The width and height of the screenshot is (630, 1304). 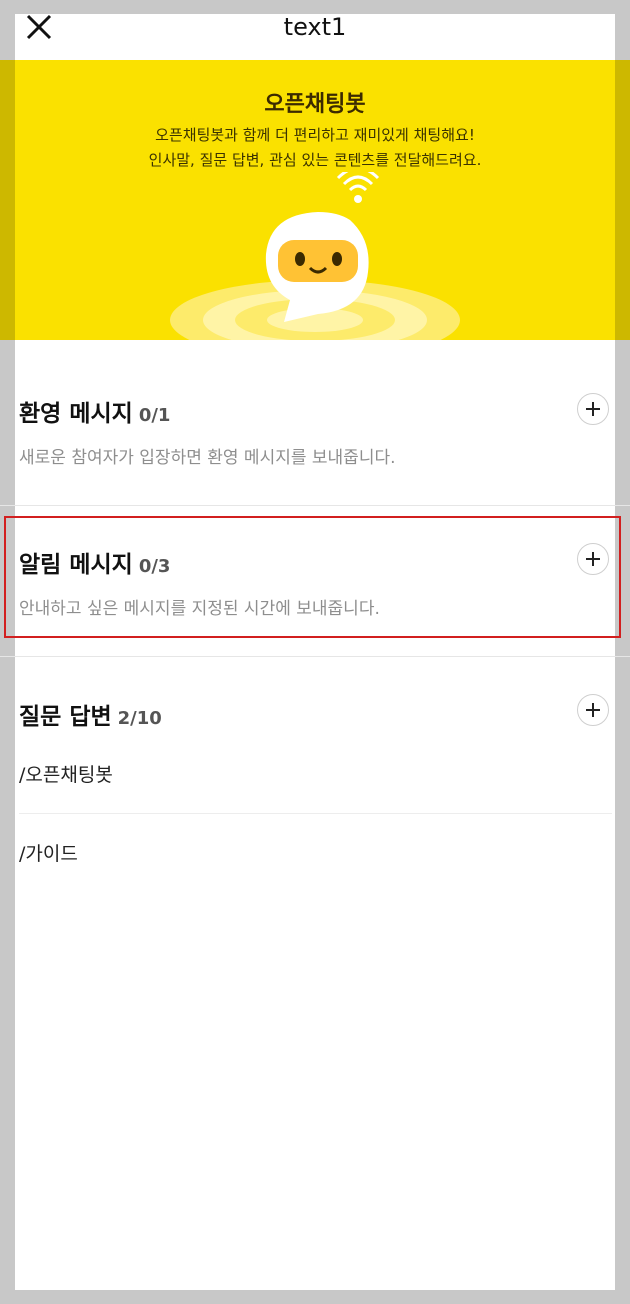 I want to click on qa-count: 2/10, so click(x=139, y=718).